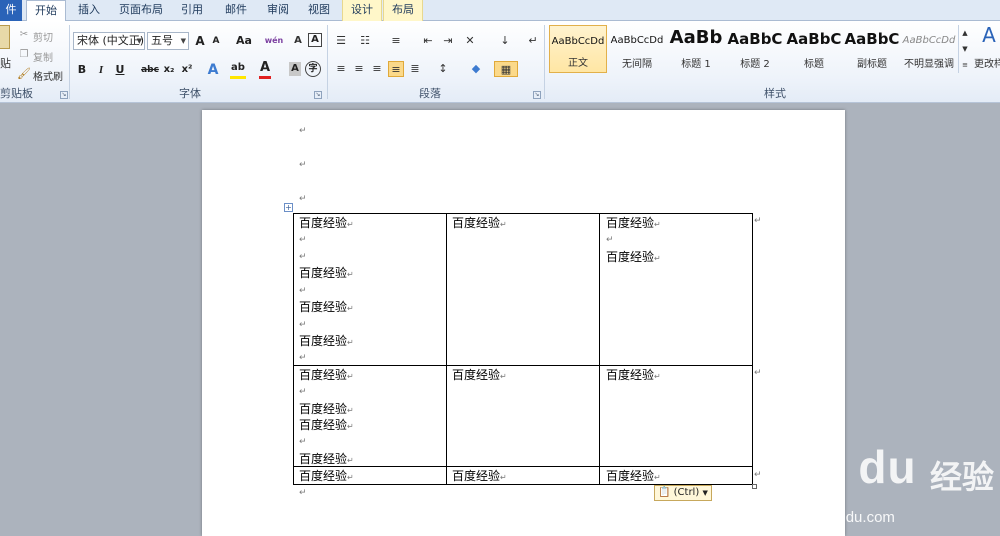  I want to click on style-no-spacing: AaBbCcDd 无间隔, so click(637, 49).